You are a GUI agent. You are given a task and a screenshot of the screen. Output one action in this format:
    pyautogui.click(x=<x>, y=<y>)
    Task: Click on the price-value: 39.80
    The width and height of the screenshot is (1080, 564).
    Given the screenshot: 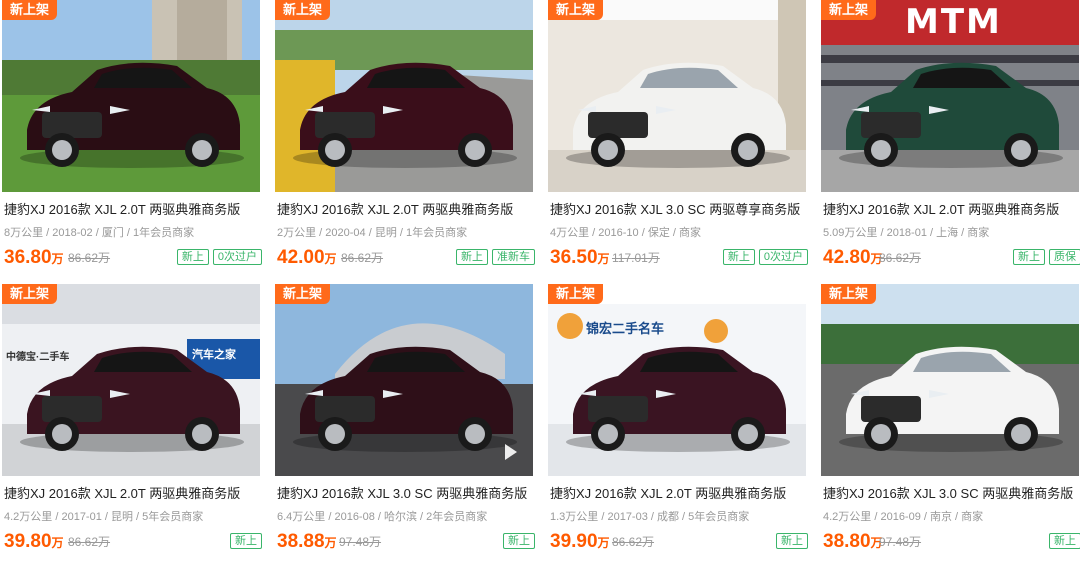 What is the action you would take?
    pyautogui.click(x=28, y=541)
    